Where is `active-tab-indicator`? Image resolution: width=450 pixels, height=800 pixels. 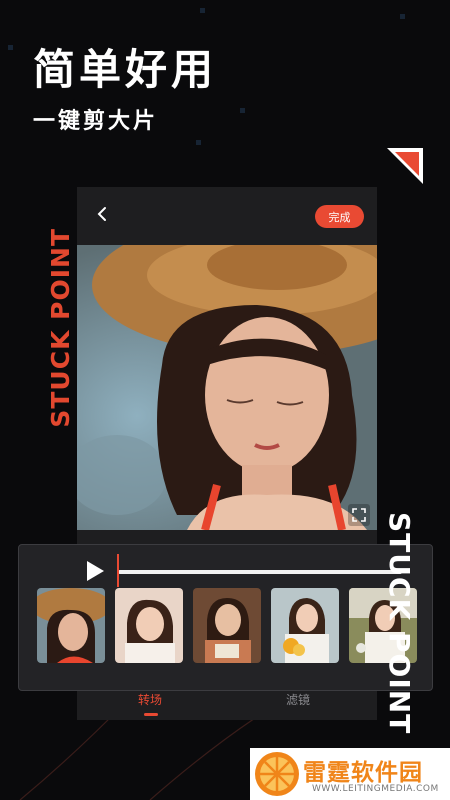
active-tab-indicator is located at coordinates (151, 714).